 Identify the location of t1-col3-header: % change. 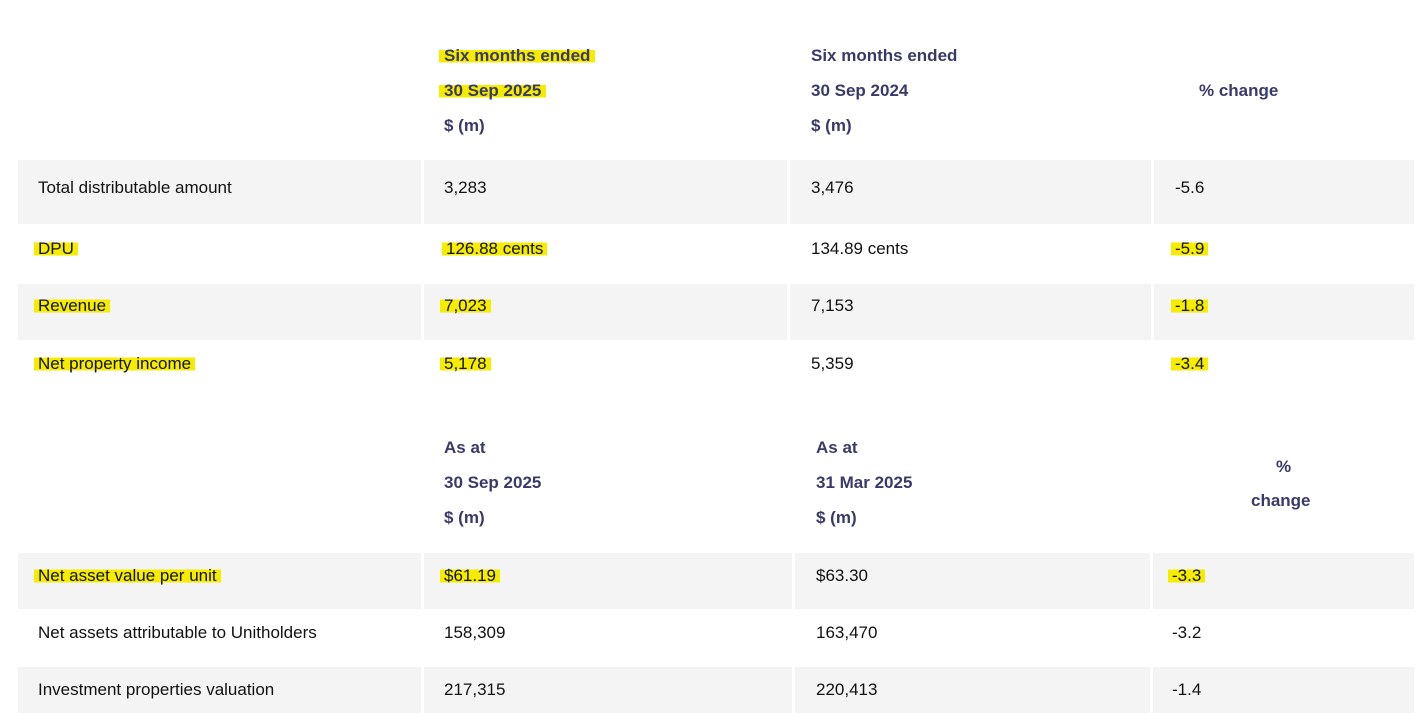
(1239, 90).